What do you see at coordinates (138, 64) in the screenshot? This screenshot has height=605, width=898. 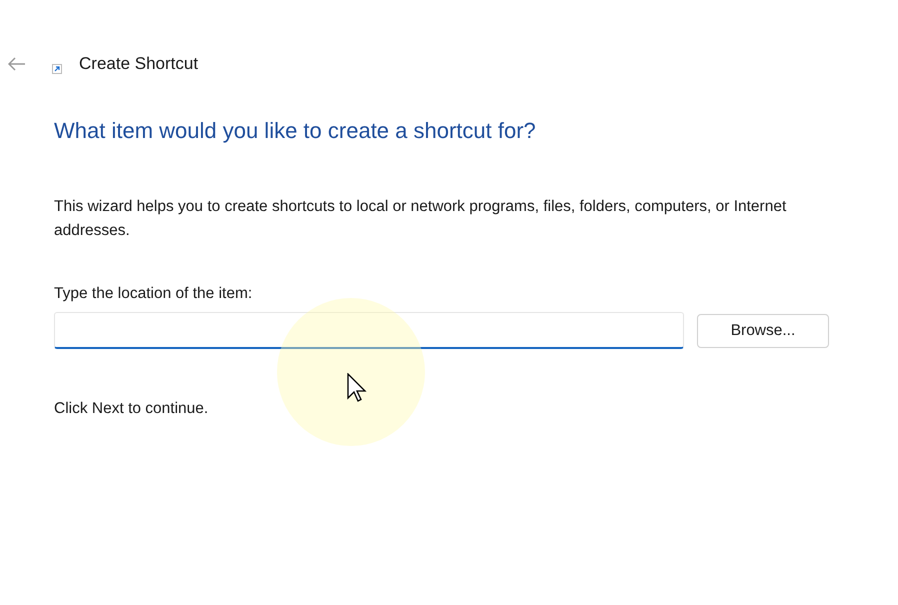 I see `window-title: Create Shortcut` at bounding box center [138, 64].